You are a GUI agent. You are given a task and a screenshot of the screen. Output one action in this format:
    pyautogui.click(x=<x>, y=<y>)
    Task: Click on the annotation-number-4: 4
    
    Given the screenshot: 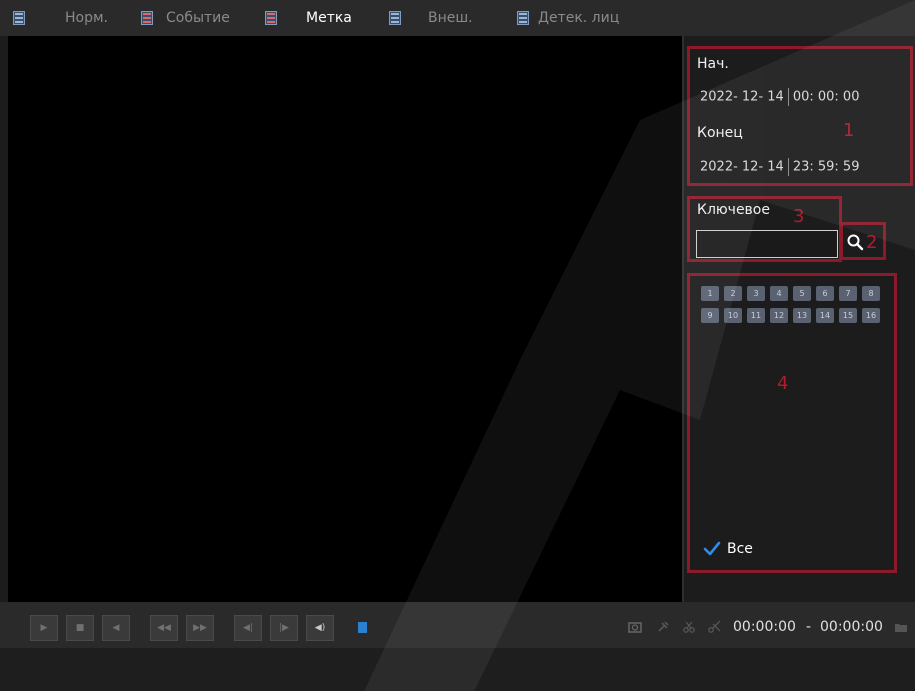 What is the action you would take?
    pyautogui.click(x=783, y=383)
    